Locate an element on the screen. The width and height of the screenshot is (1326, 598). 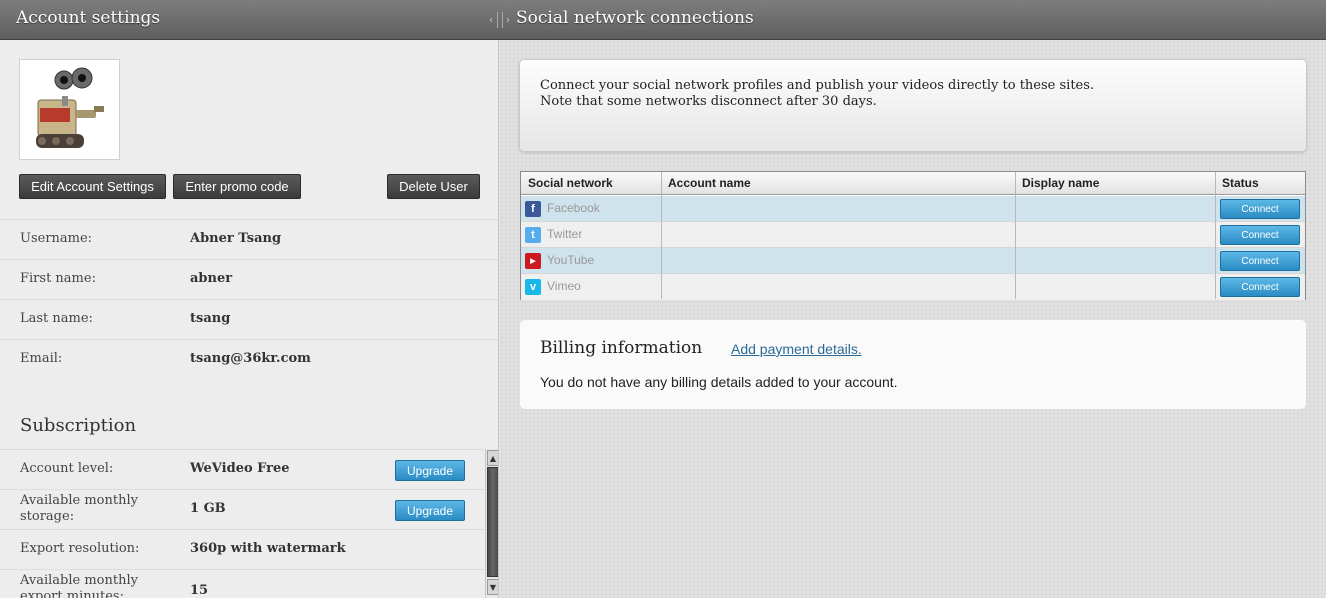
panel-splitter: ‹ › is located at coordinates (500, 20).